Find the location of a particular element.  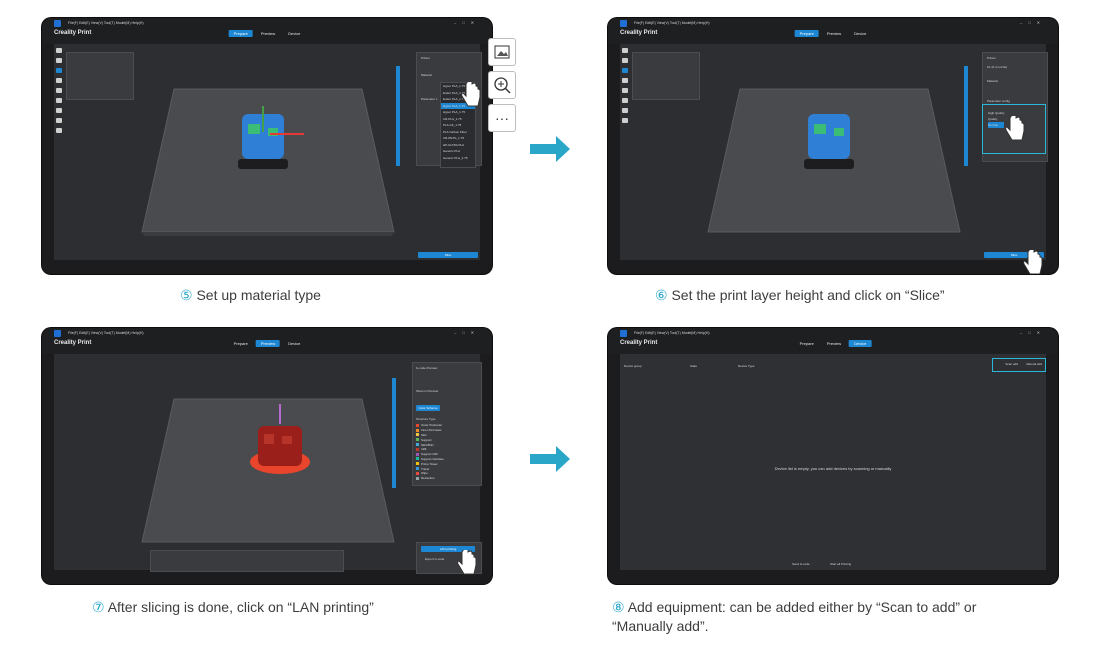

mode-tabs: Prepare Preview Device is located at coordinates (267, 343).